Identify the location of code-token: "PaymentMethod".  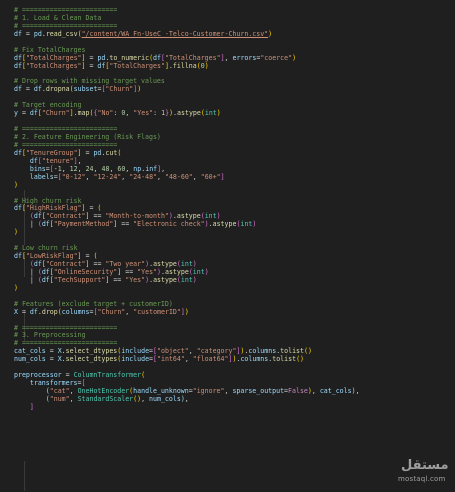
(83, 224).